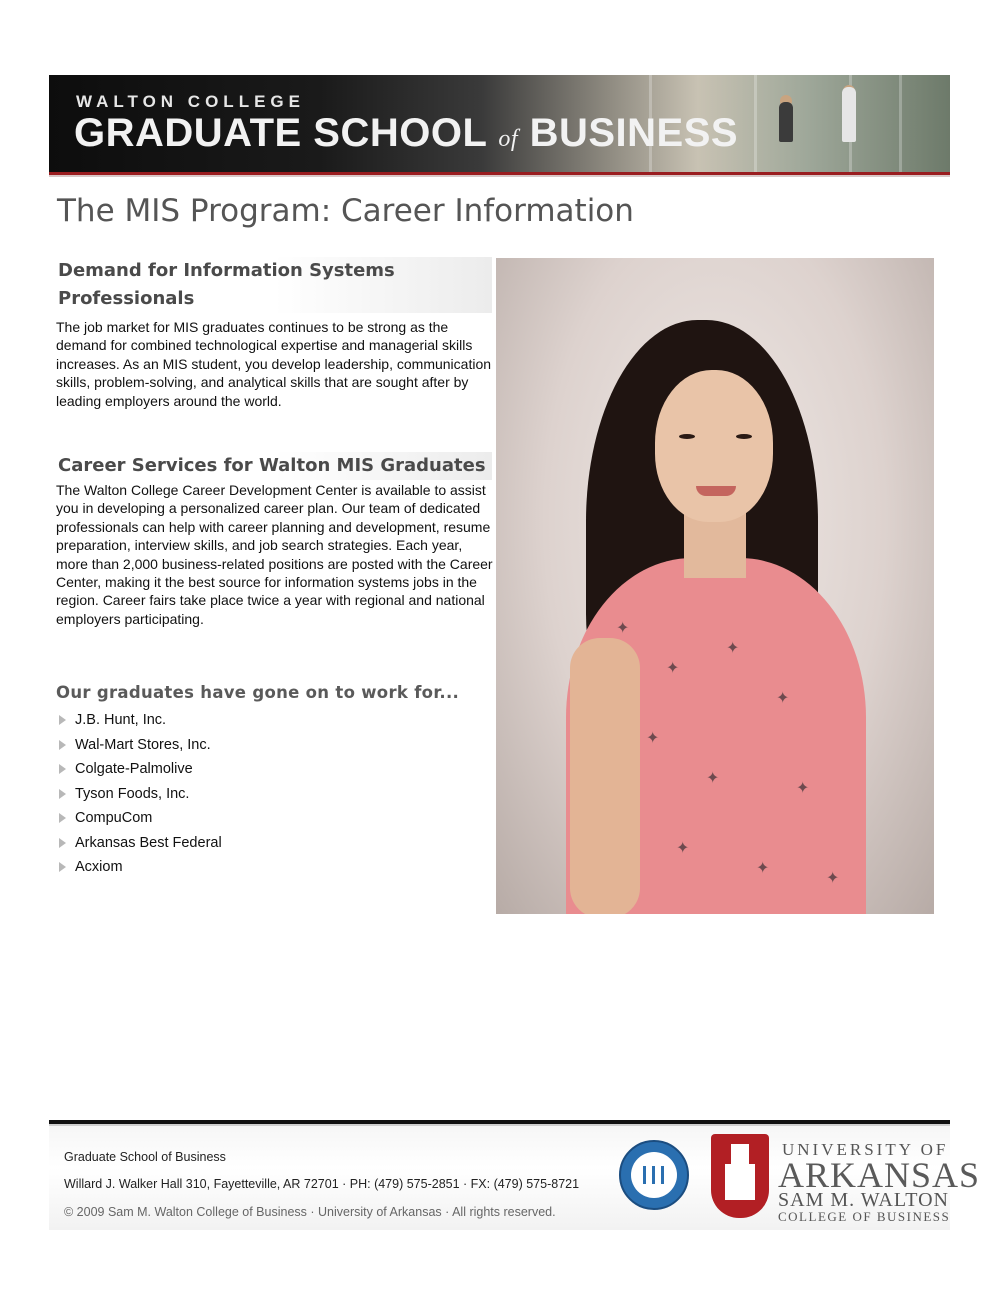  What do you see at coordinates (121, 720) in the screenshot?
I see `employer-name: J.B. Hunt, Inc.` at bounding box center [121, 720].